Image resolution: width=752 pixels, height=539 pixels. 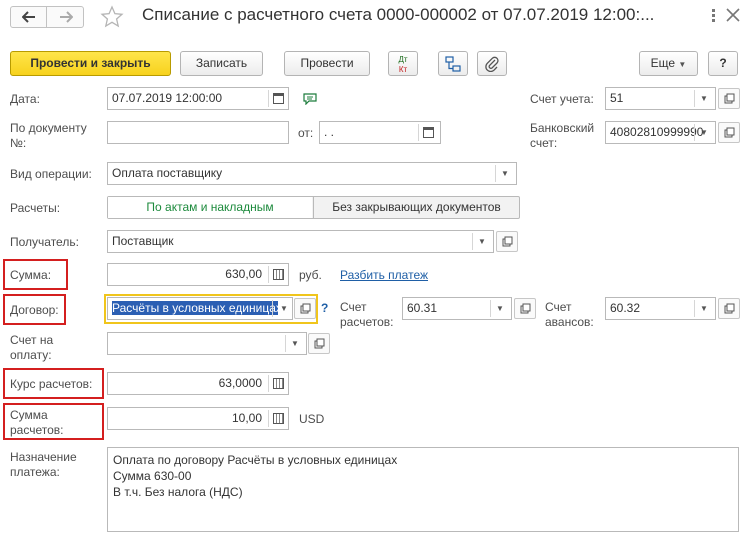 What do you see at coordinates (310, 99) in the screenshot?
I see `comment-icon` at bounding box center [310, 99].